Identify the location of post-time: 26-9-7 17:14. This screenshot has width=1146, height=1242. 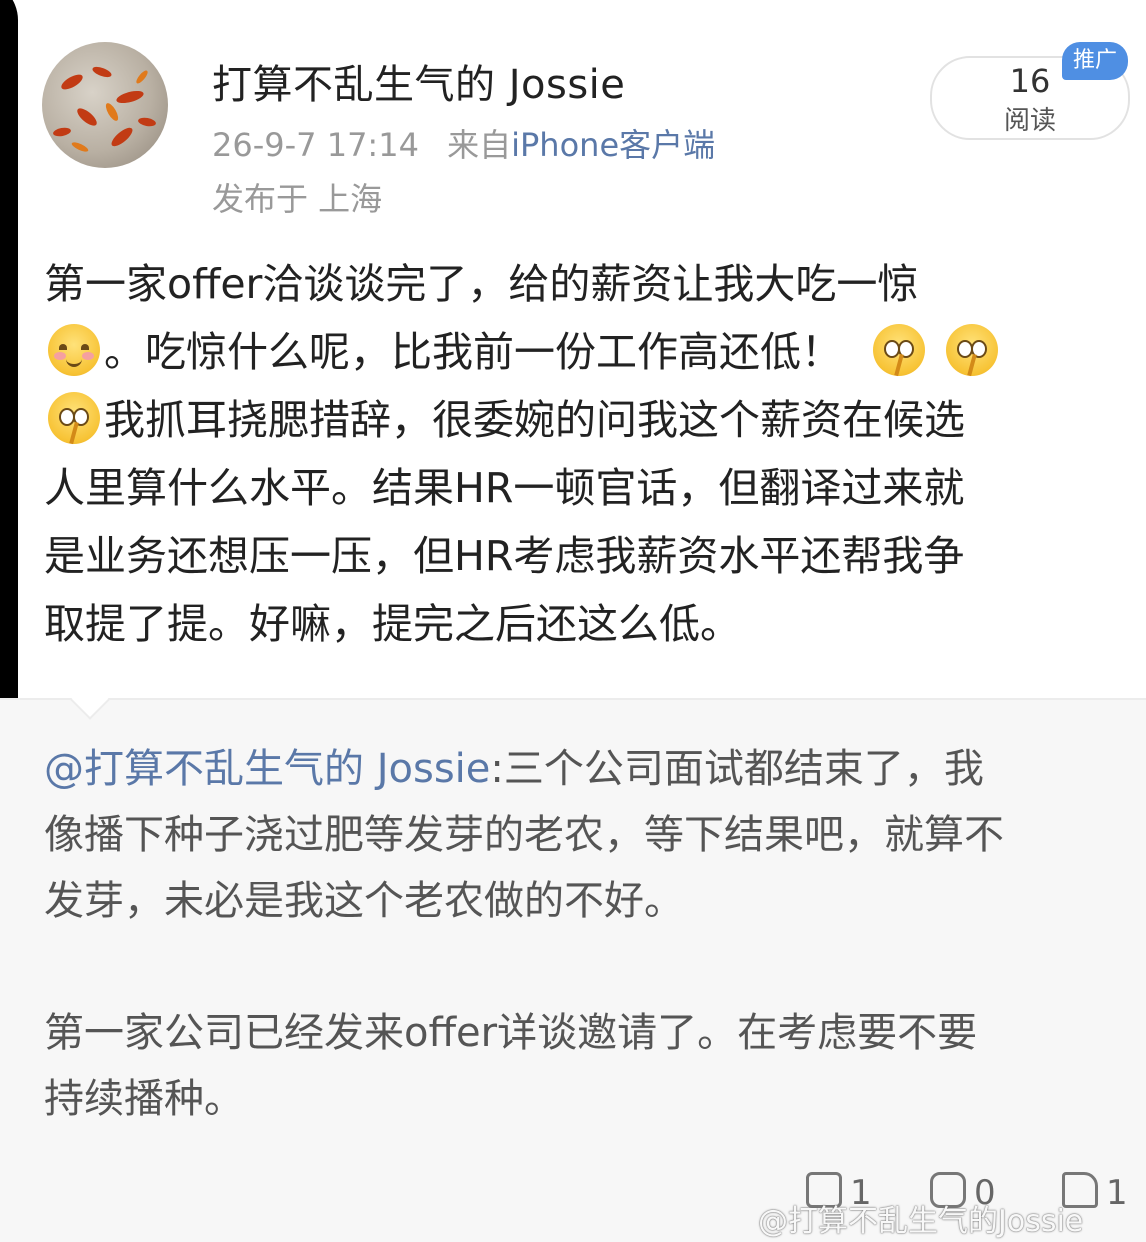
(315, 145).